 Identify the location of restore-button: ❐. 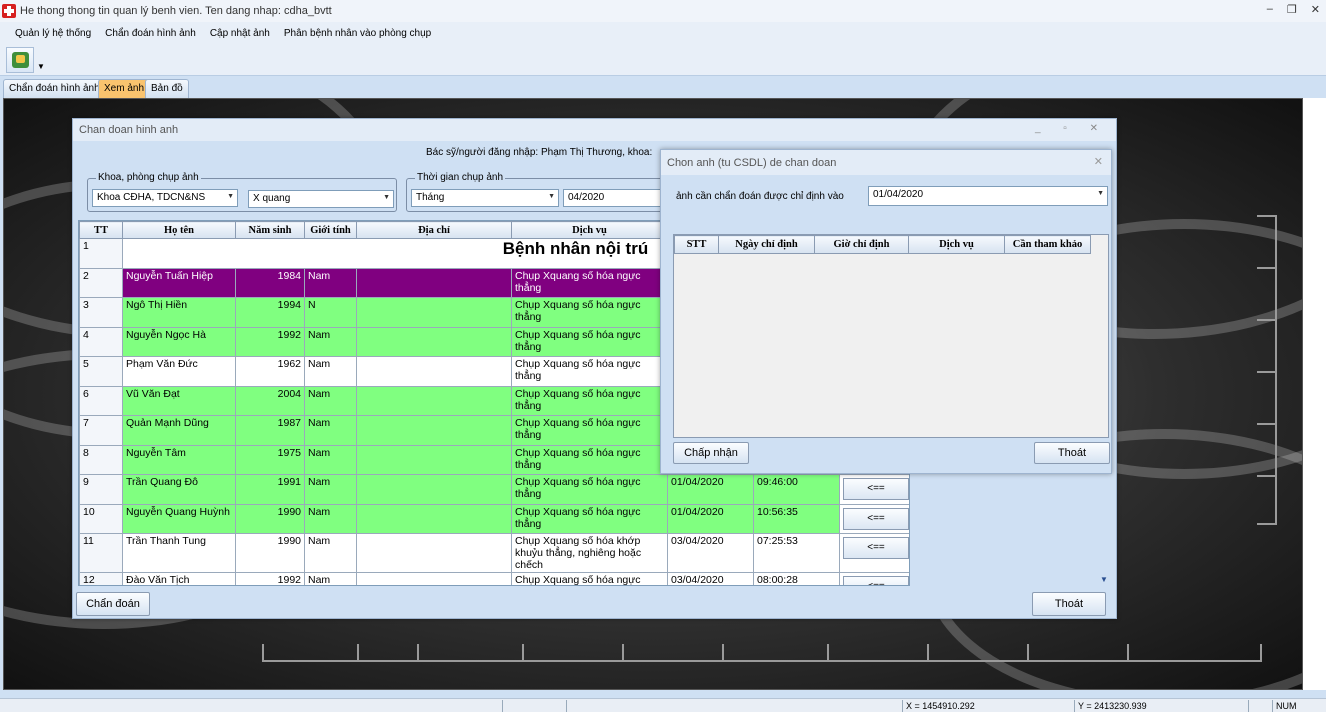
(1292, 9).